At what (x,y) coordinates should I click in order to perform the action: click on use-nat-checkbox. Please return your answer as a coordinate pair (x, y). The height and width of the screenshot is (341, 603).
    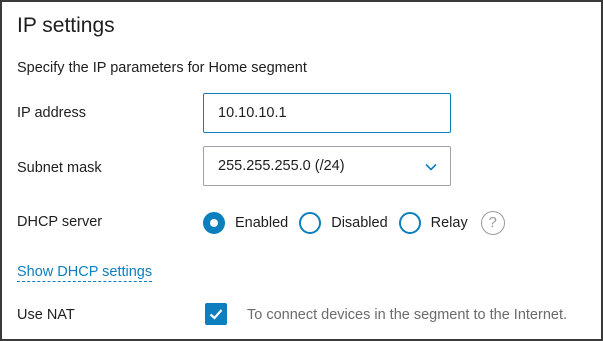
    Looking at the image, I should click on (216, 314).